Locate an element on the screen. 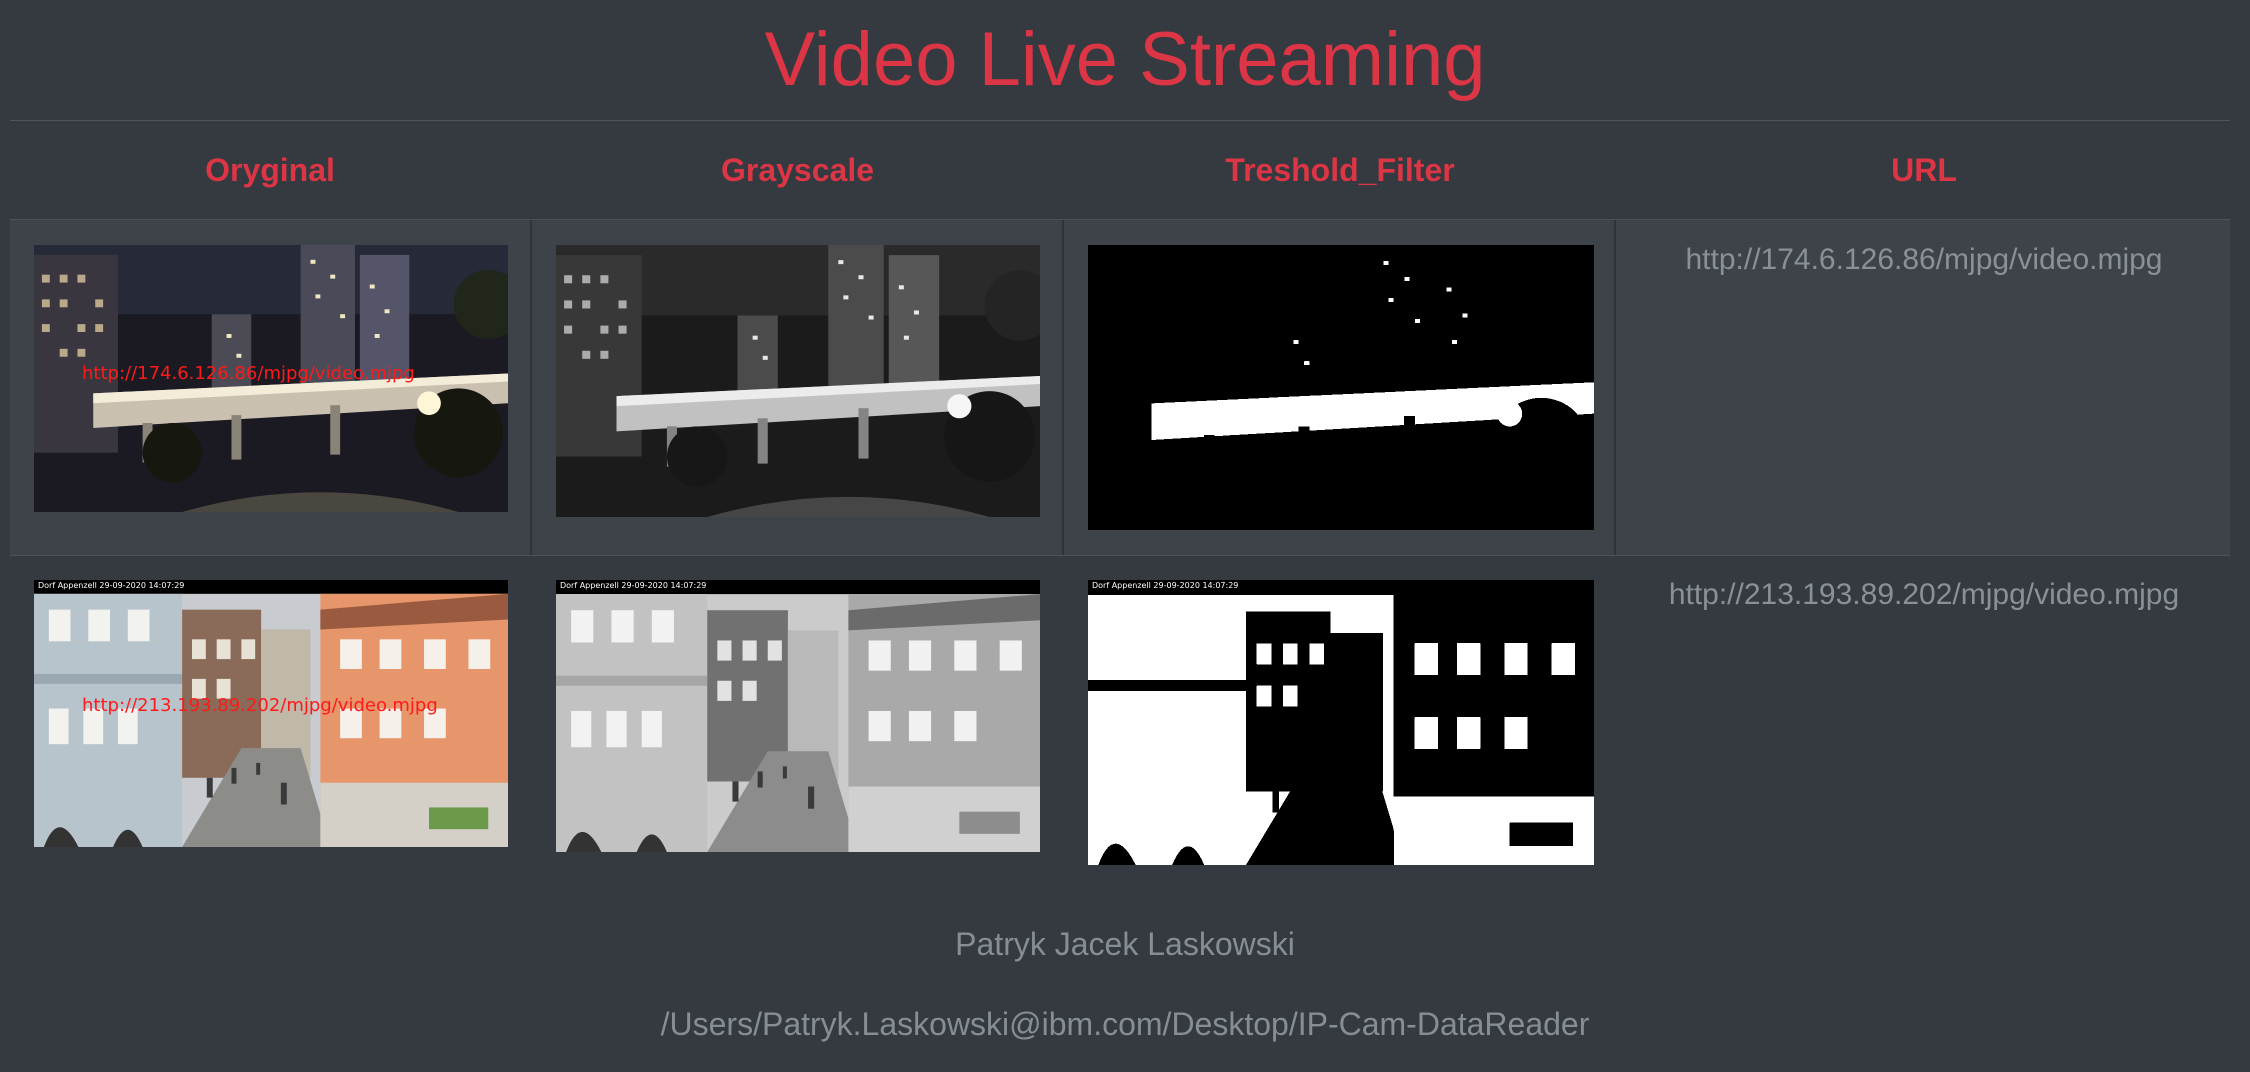  video-url-overlay: http://213.193.89.202/mjpg/video.mjpg is located at coordinates (260, 705).